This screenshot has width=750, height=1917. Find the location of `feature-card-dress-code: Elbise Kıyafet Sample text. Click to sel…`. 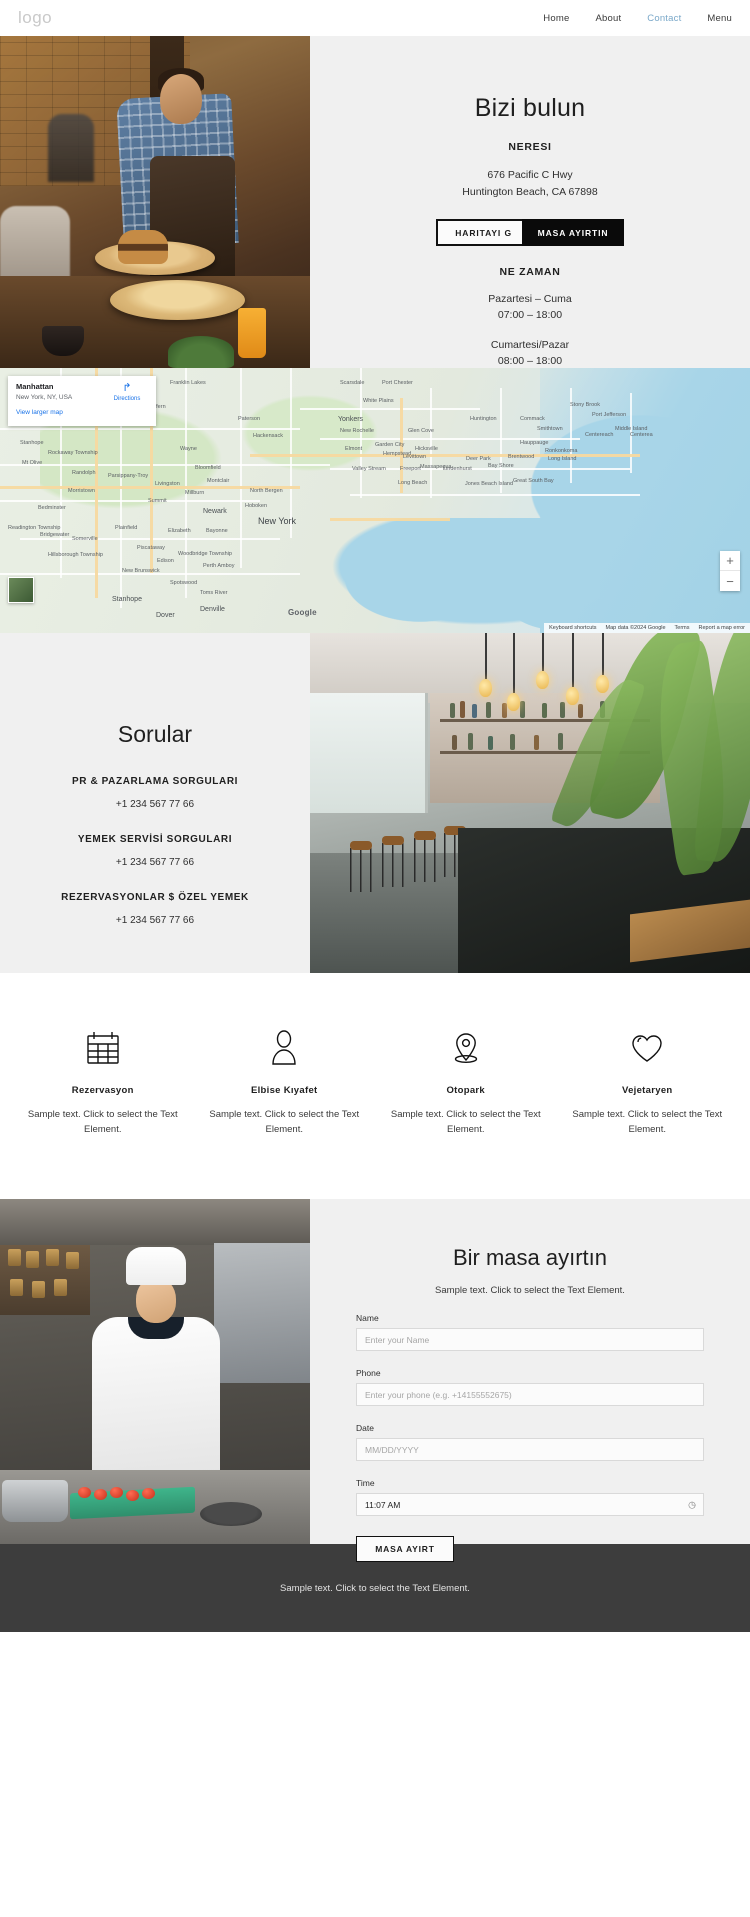

feature-card-dress-code: Elbise Kıyafet Sample text. Click to sel… is located at coordinates (285, 1081).